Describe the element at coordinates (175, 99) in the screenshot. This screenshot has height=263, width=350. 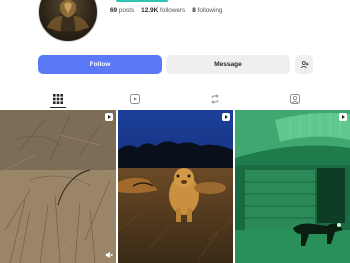
I see `profile-tabs` at that location.